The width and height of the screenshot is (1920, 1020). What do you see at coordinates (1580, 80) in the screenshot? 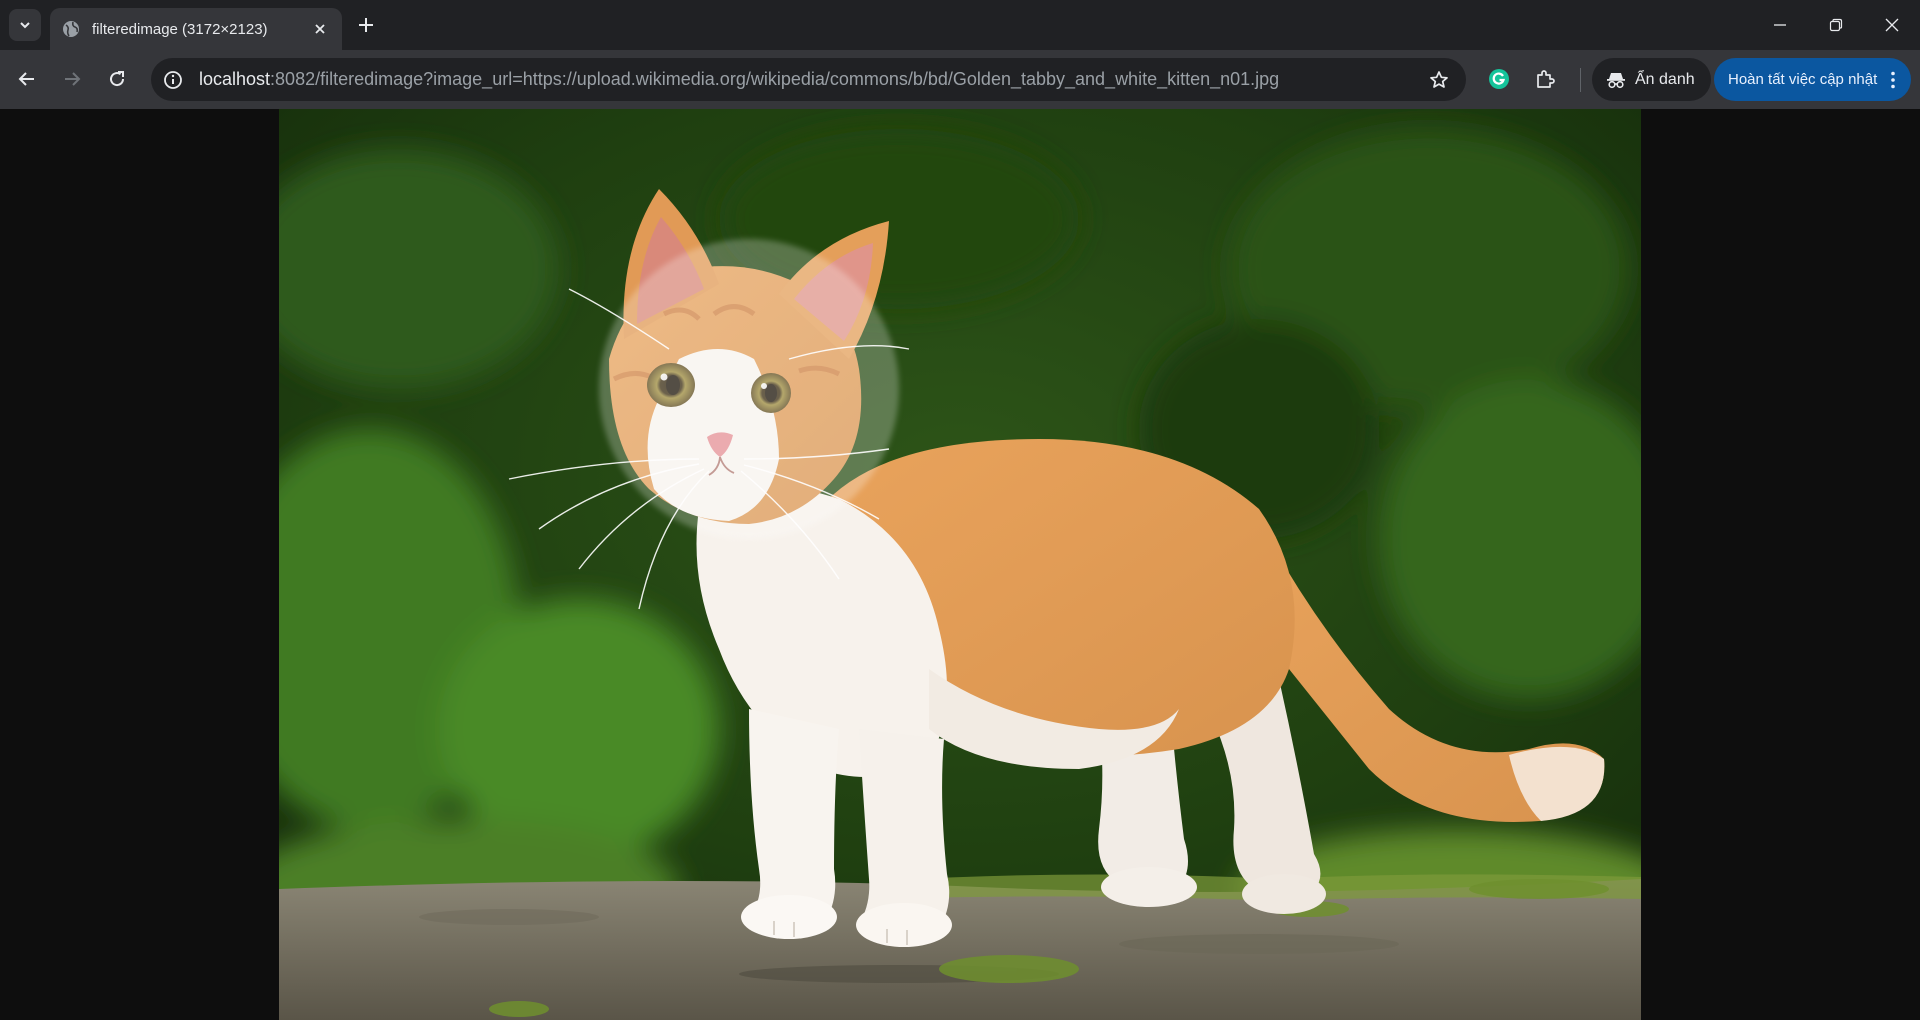
I see `toolbar-divider` at bounding box center [1580, 80].